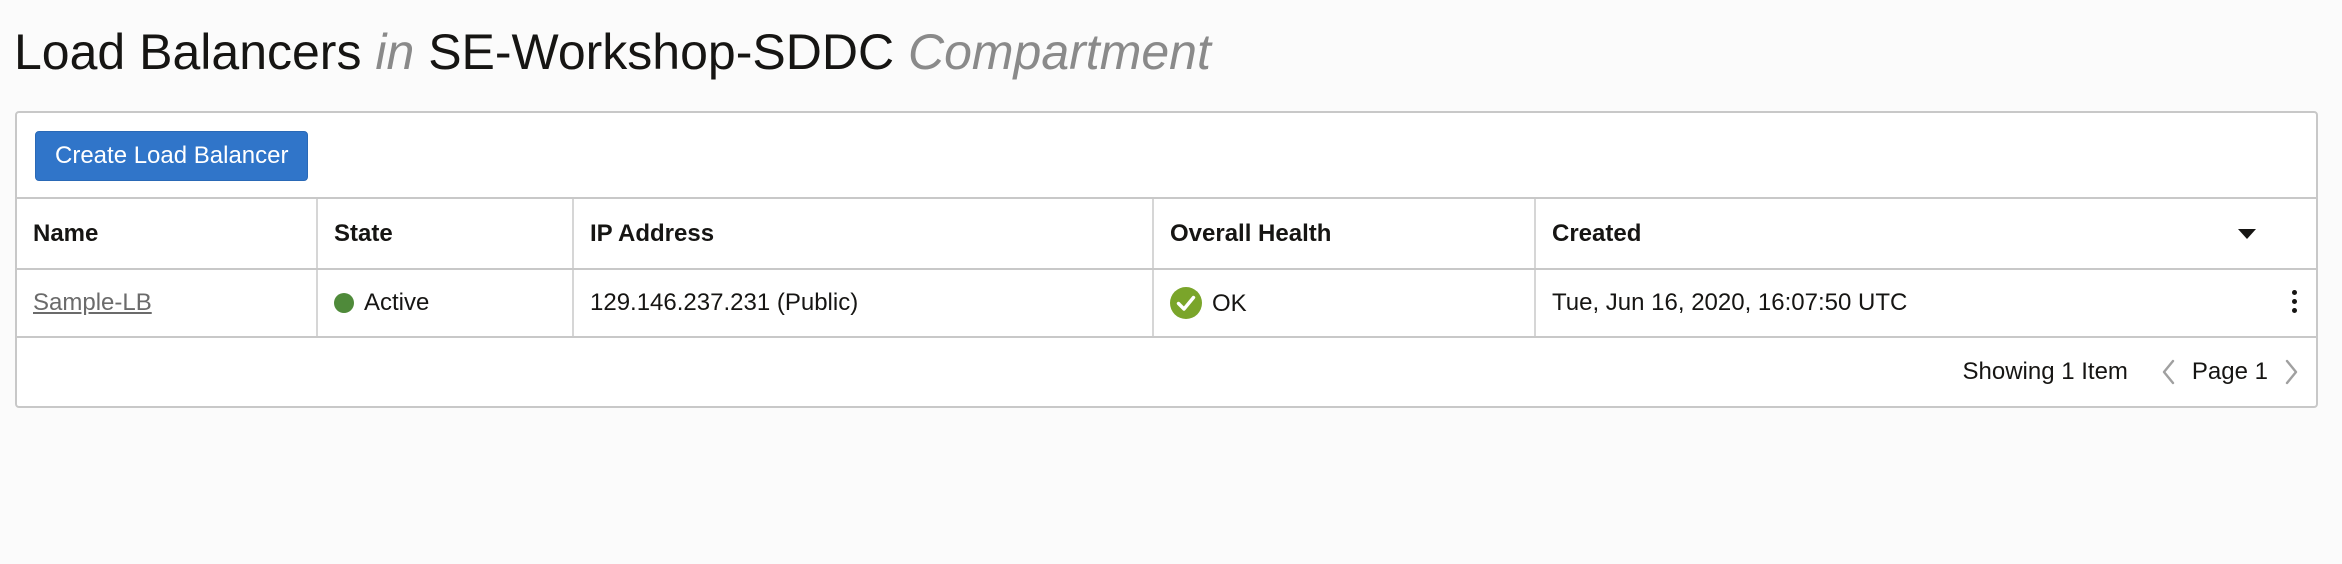 The height and width of the screenshot is (564, 2342). What do you see at coordinates (167, 303) in the screenshot?
I see `cell-name: Sample-LB` at bounding box center [167, 303].